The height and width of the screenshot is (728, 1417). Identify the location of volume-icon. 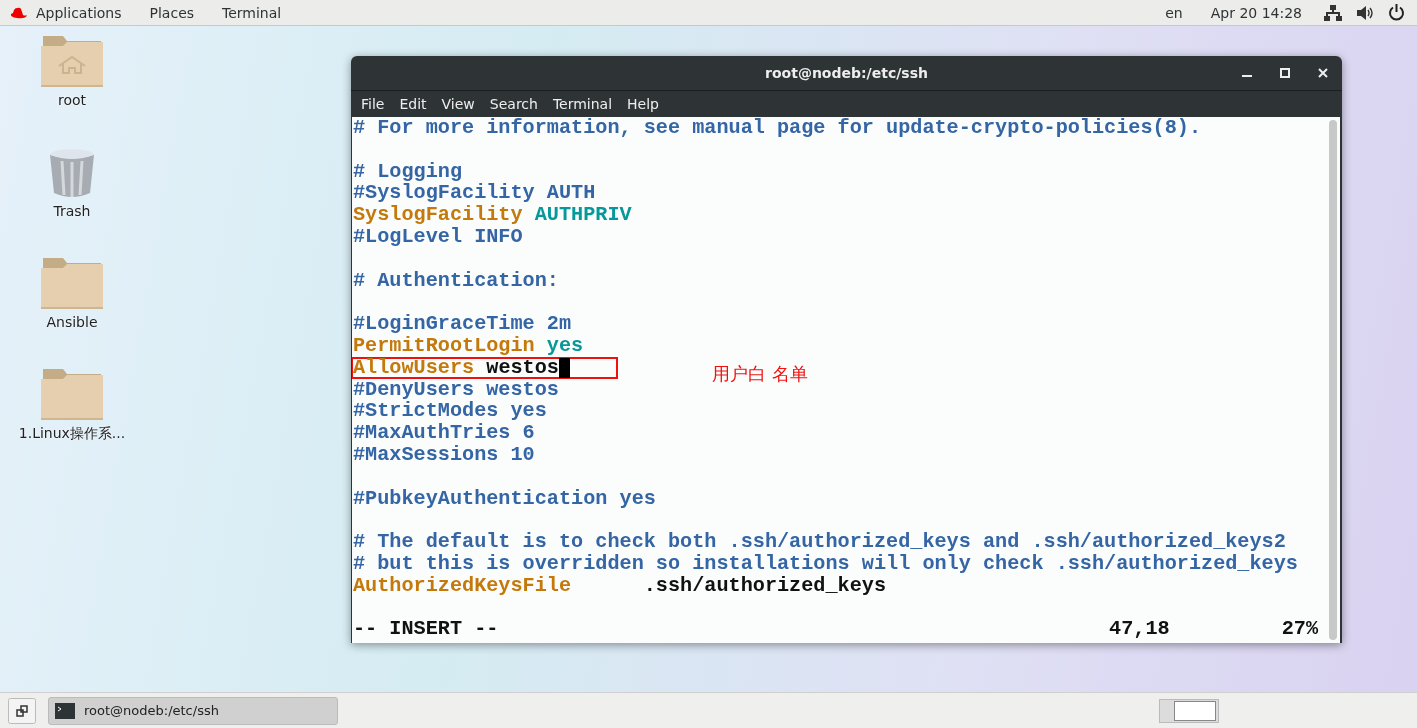
(1365, 12).